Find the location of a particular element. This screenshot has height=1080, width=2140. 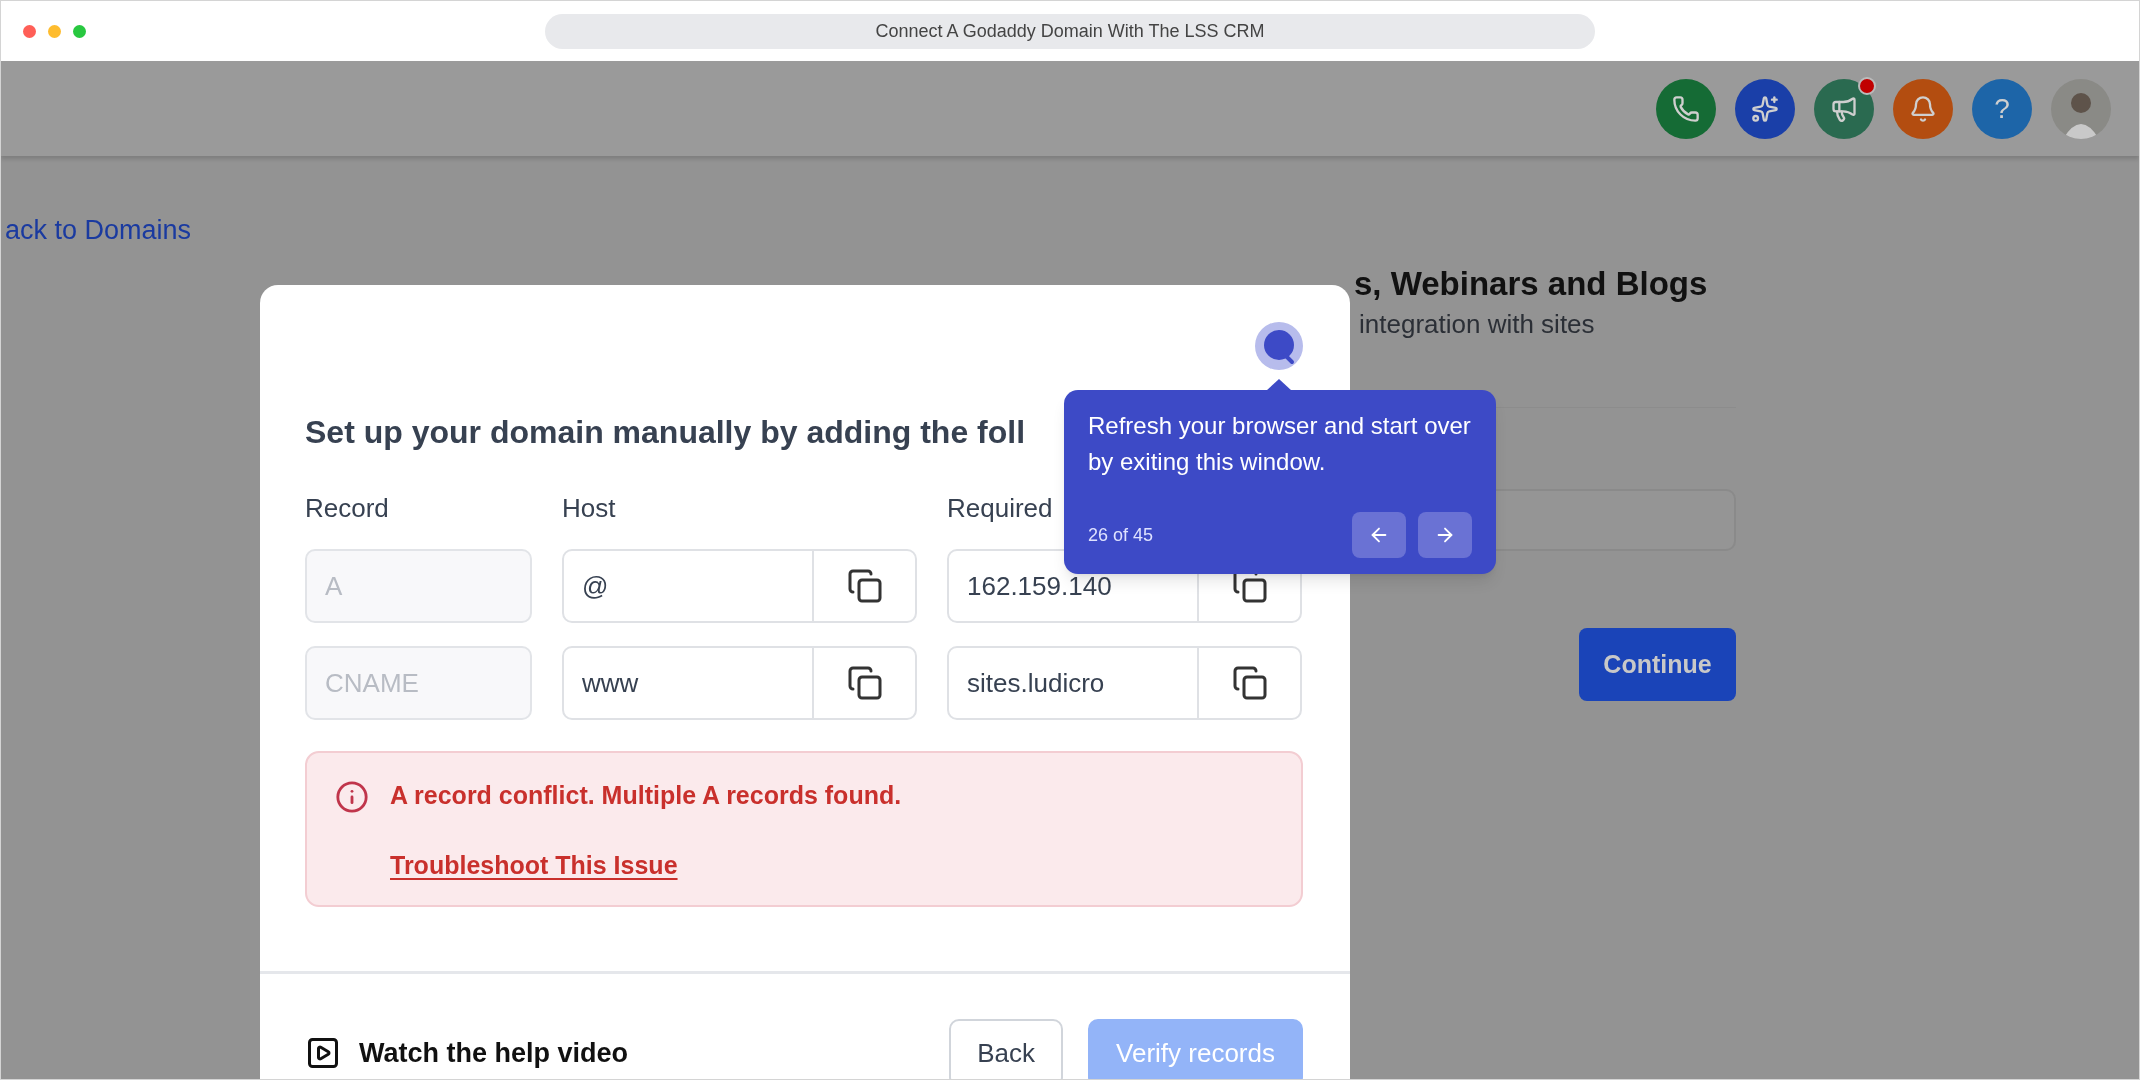

megaphone-button is located at coordinates (1844, 108).